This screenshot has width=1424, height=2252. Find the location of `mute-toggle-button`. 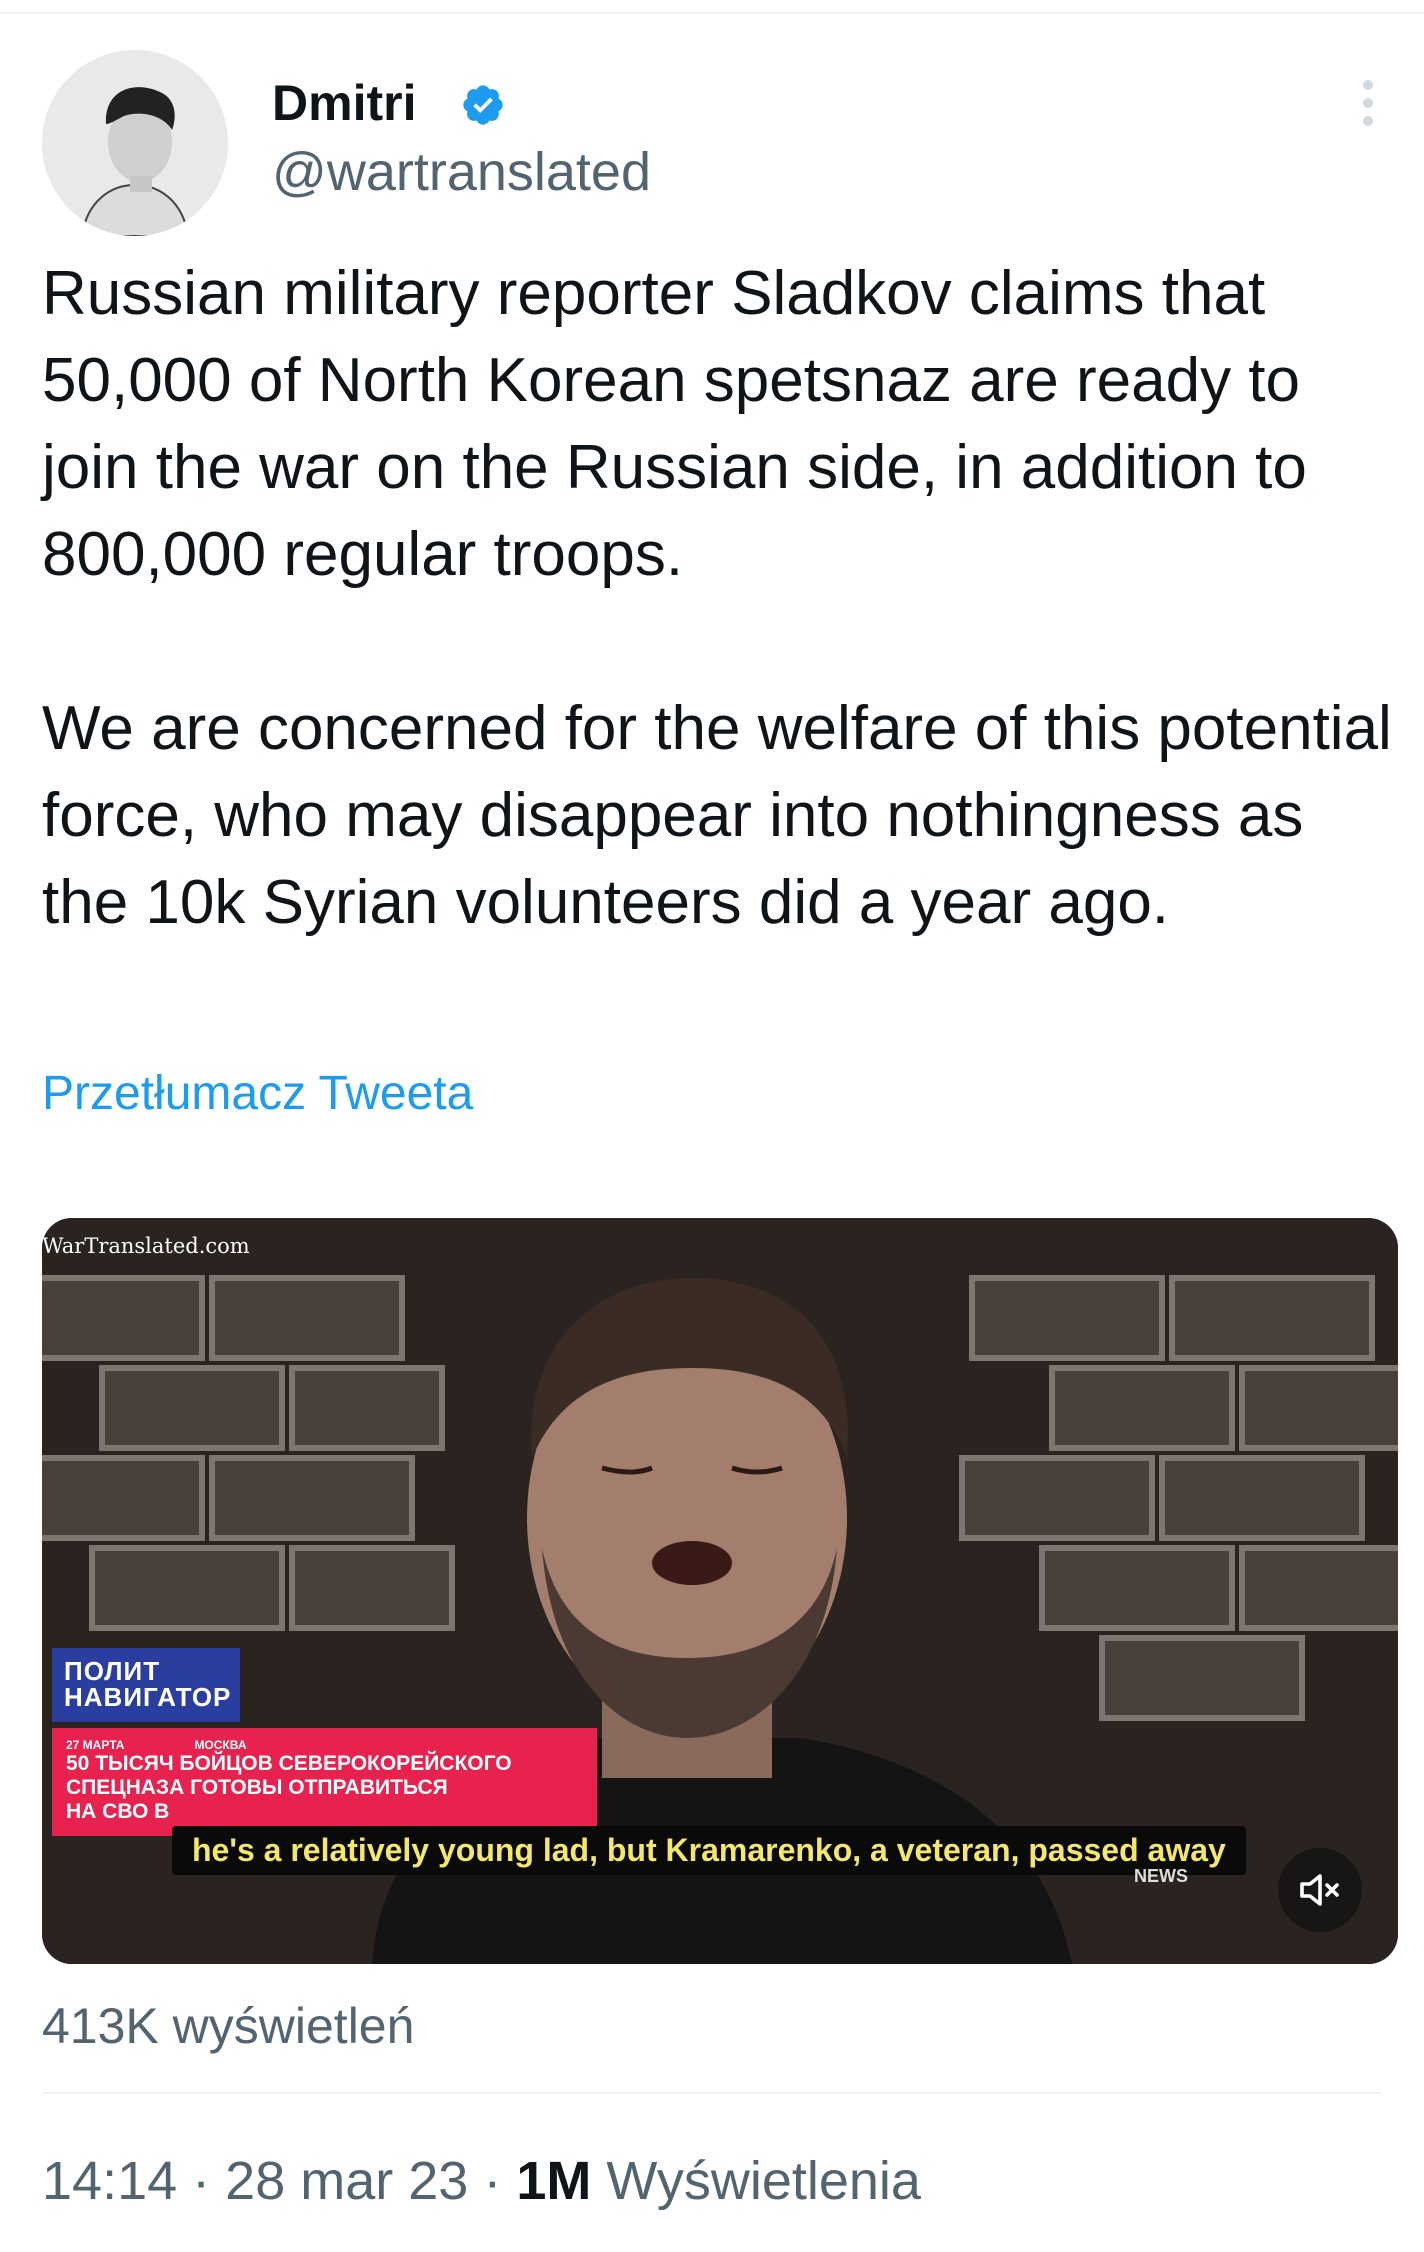

mute-toggle-button is located at coordinates (1320, 1890).